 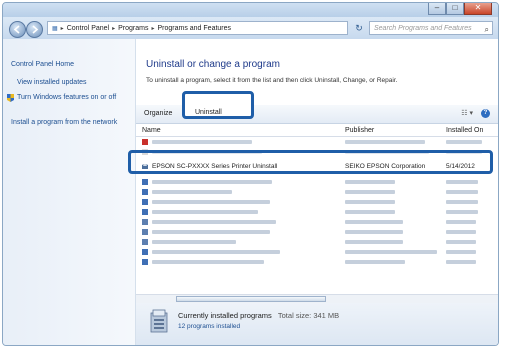 What do you see at coordinates (194, 28) in the screenshot?
I see `breadcrumb-programs-and-features: Programs and Features` at bounding box center [194, 28].